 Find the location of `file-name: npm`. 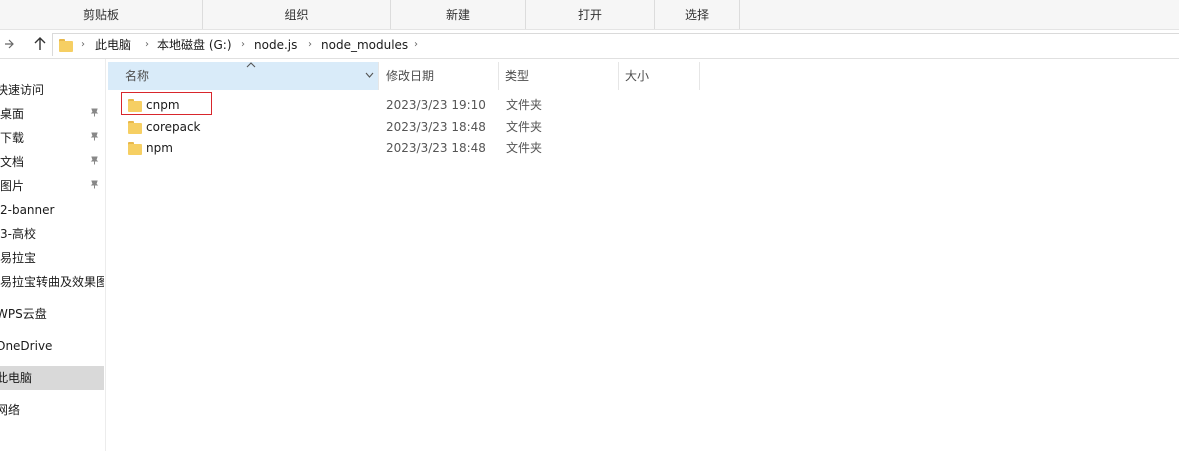

file-name: npm is located at coordinates (159, 148).